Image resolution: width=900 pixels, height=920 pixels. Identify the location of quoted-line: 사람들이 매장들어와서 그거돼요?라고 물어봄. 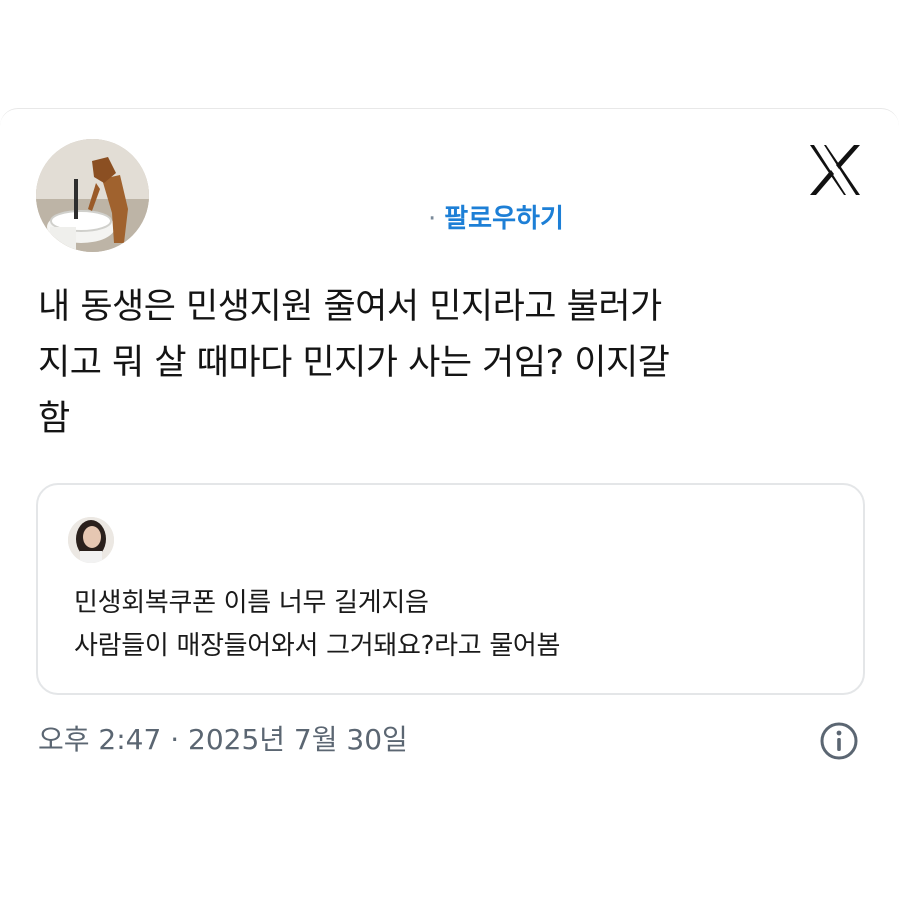
(317, 646).